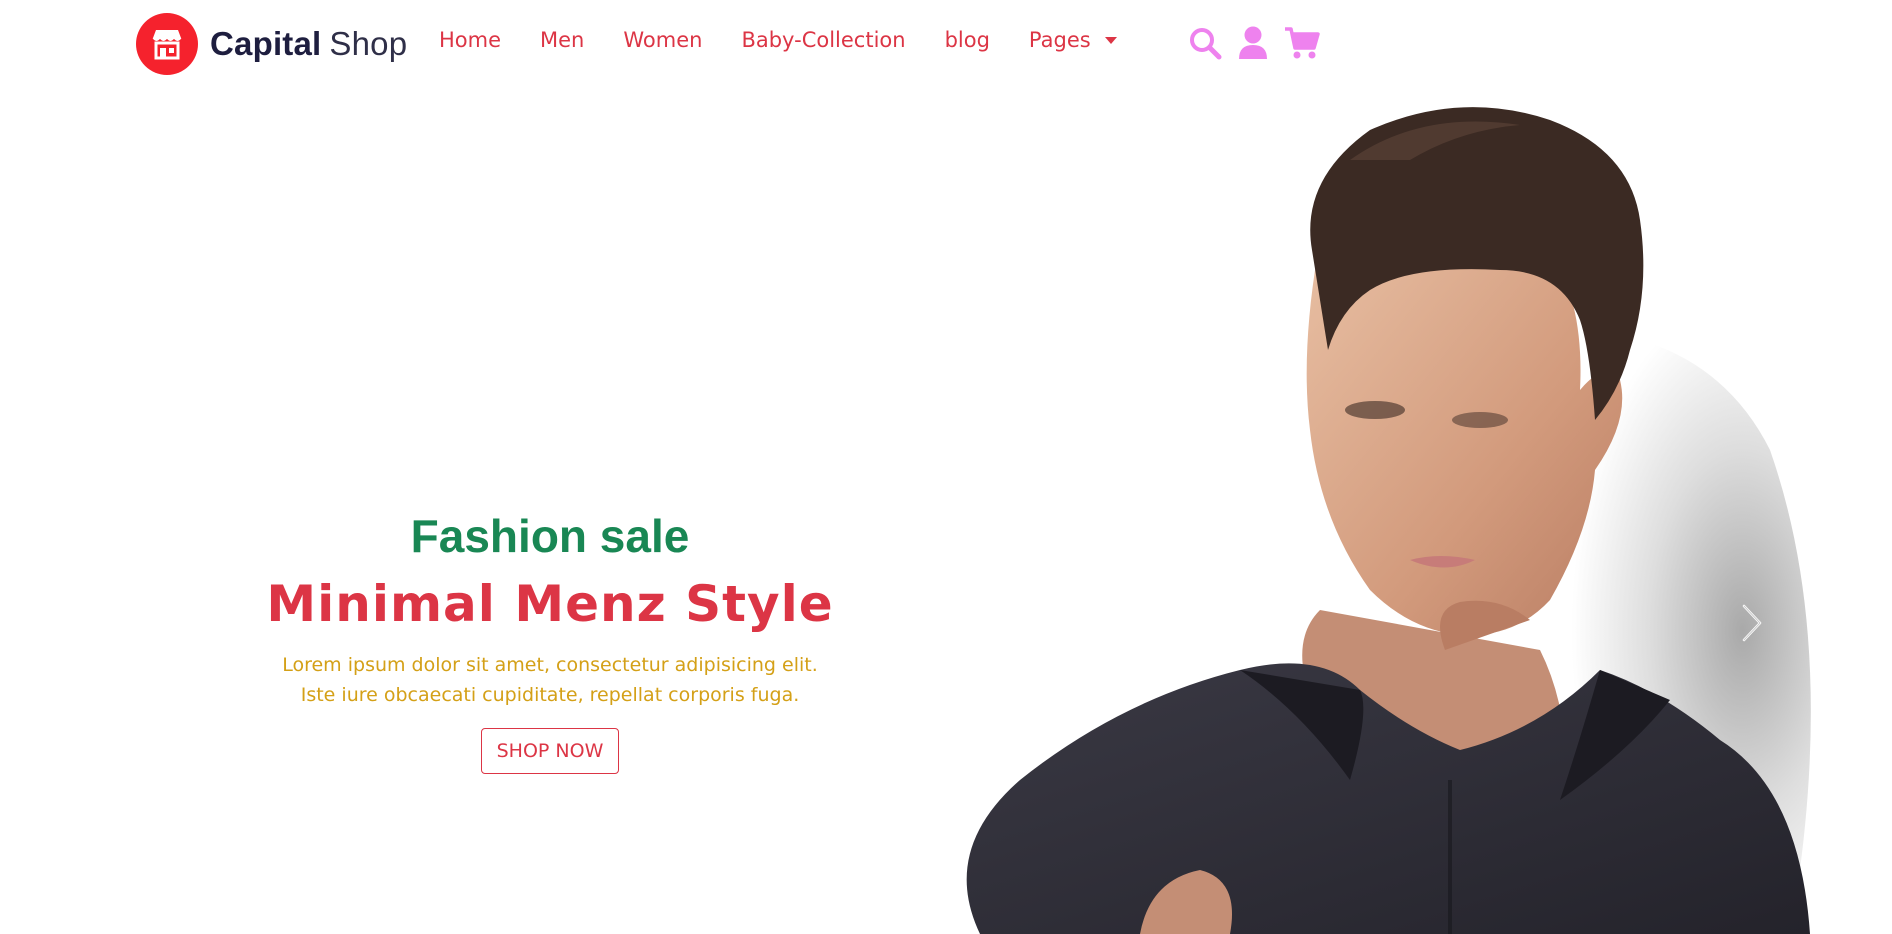  Describe the element at coordinates (1253, 43) in the screenshot. I see `user-icon` at that location.